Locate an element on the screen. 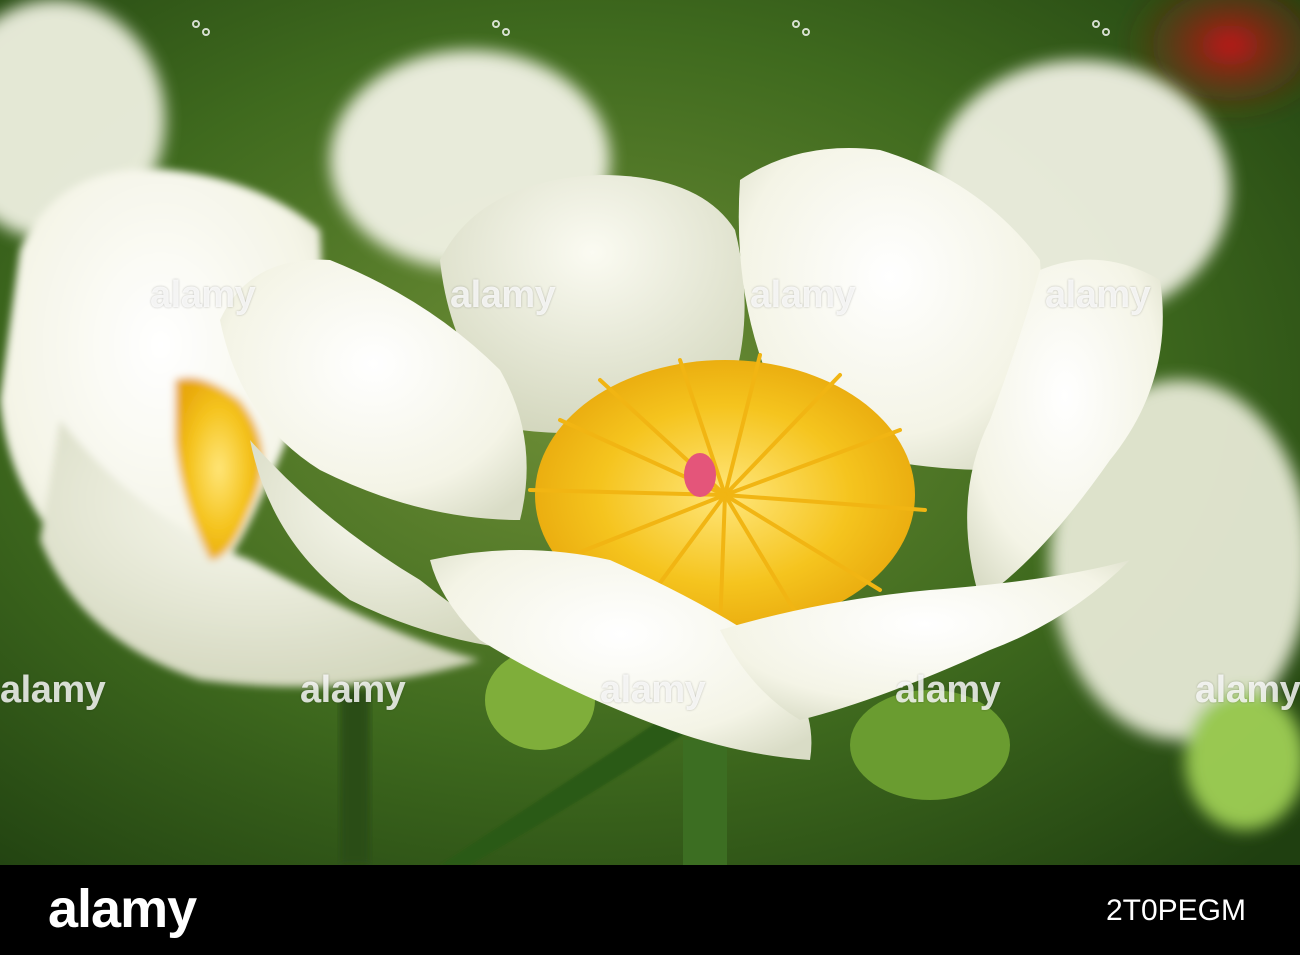 This screenshot has width=1300, height=955. watermark-text-row-2: alamy alamy alamy alamy alamy is located at coordinates (650, 690).